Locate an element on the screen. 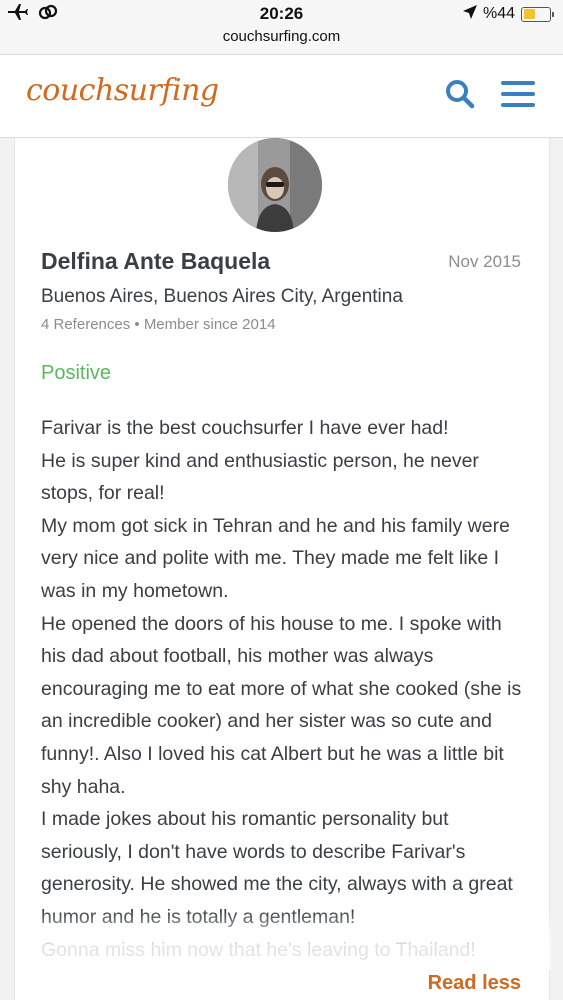 The height and width of the screenshot is (1000, 563). references-count: 4 References is located at coordinates (85, 324).